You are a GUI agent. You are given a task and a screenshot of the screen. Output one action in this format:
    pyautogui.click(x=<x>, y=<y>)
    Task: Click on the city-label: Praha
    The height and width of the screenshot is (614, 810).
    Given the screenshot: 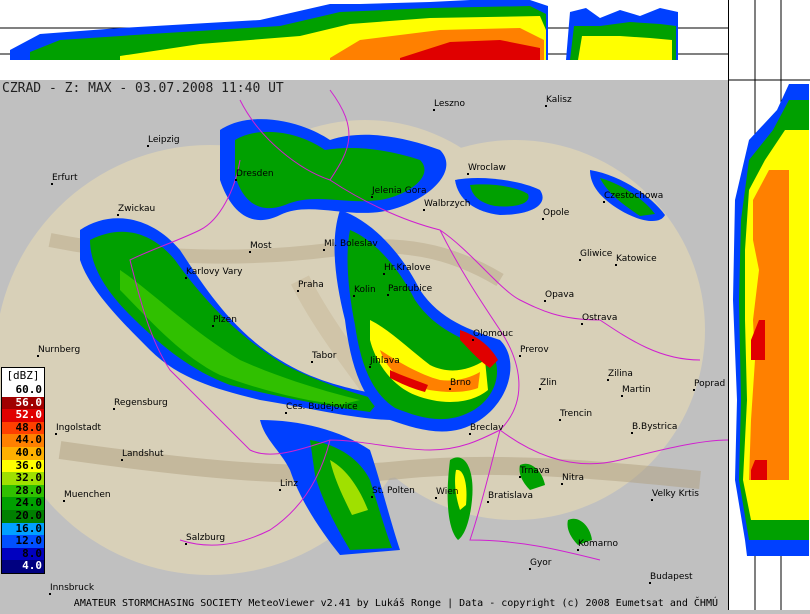 What is the action you would take?
    pyautogui.click(x=311, y=285)
    